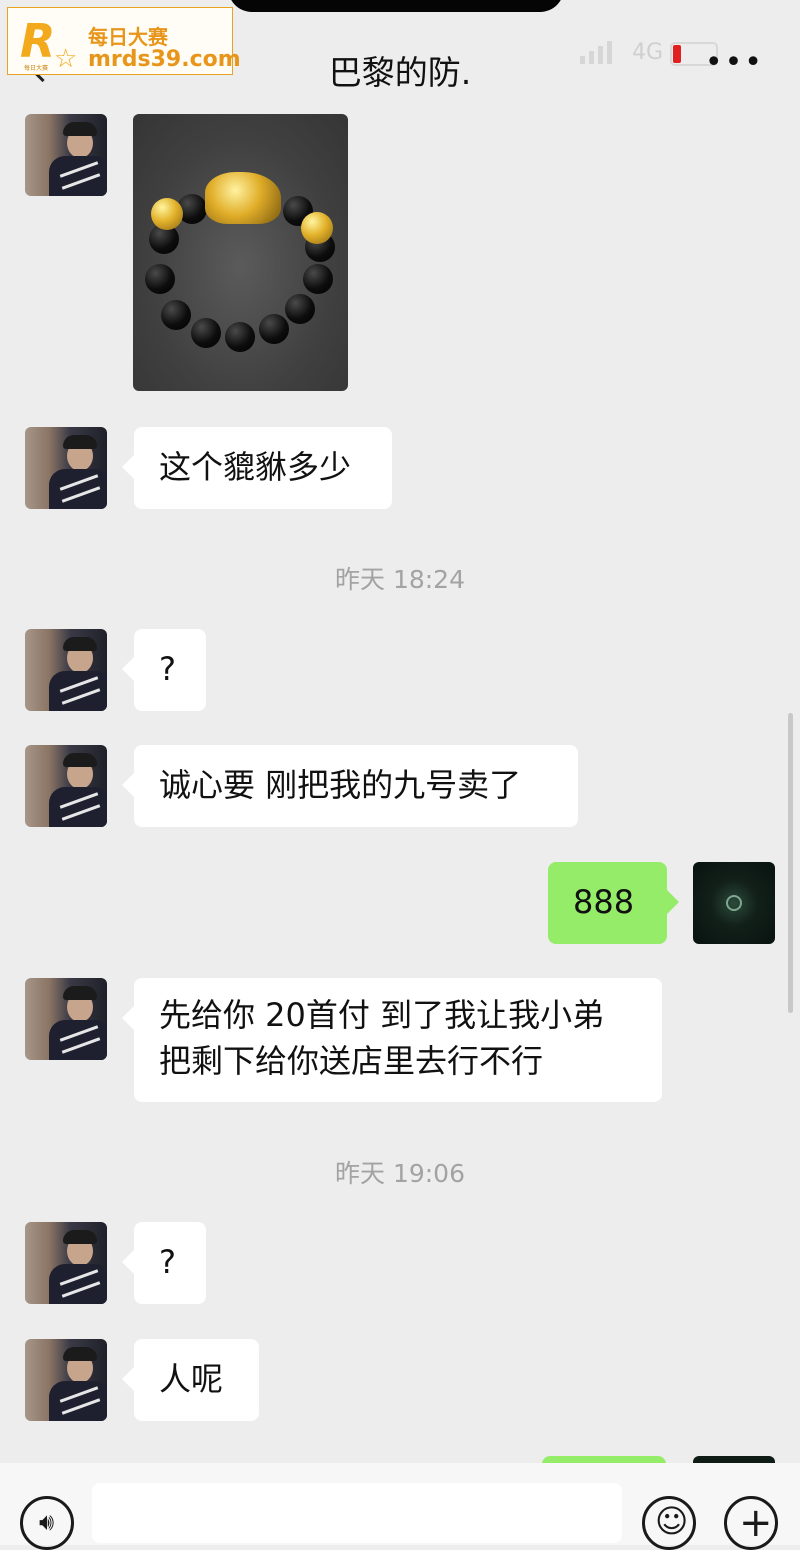  I want to click on timestamp: 昨天 18:24, so click(400, 579).